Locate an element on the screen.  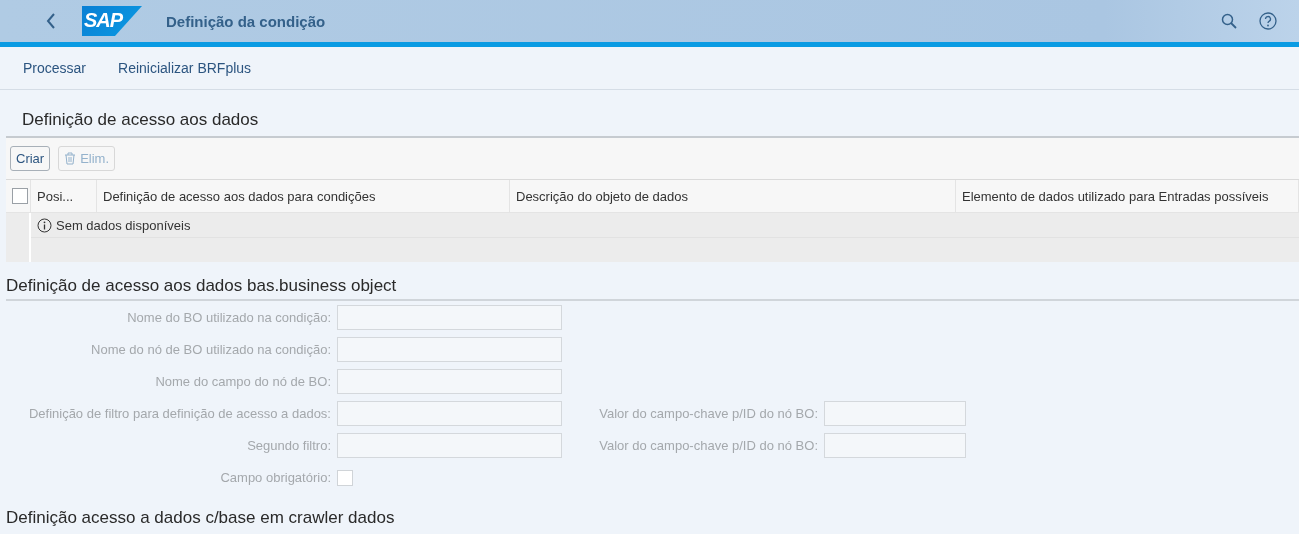
section-title: Definição de acesso aos dados bas.business object is located at coordinates (202, 286).